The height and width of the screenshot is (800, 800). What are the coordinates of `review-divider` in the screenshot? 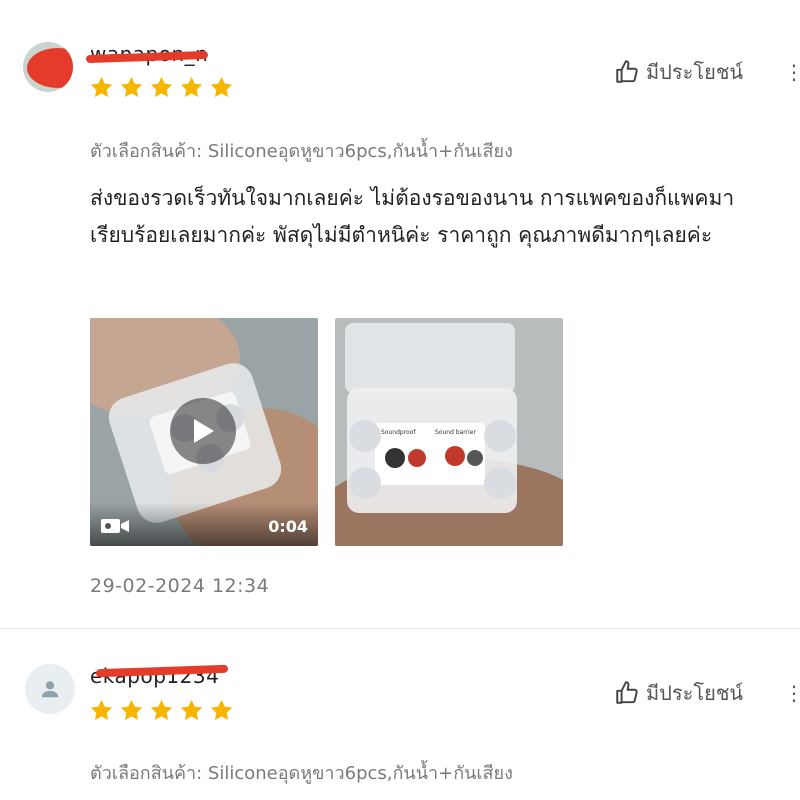 It's located at (400, 628).